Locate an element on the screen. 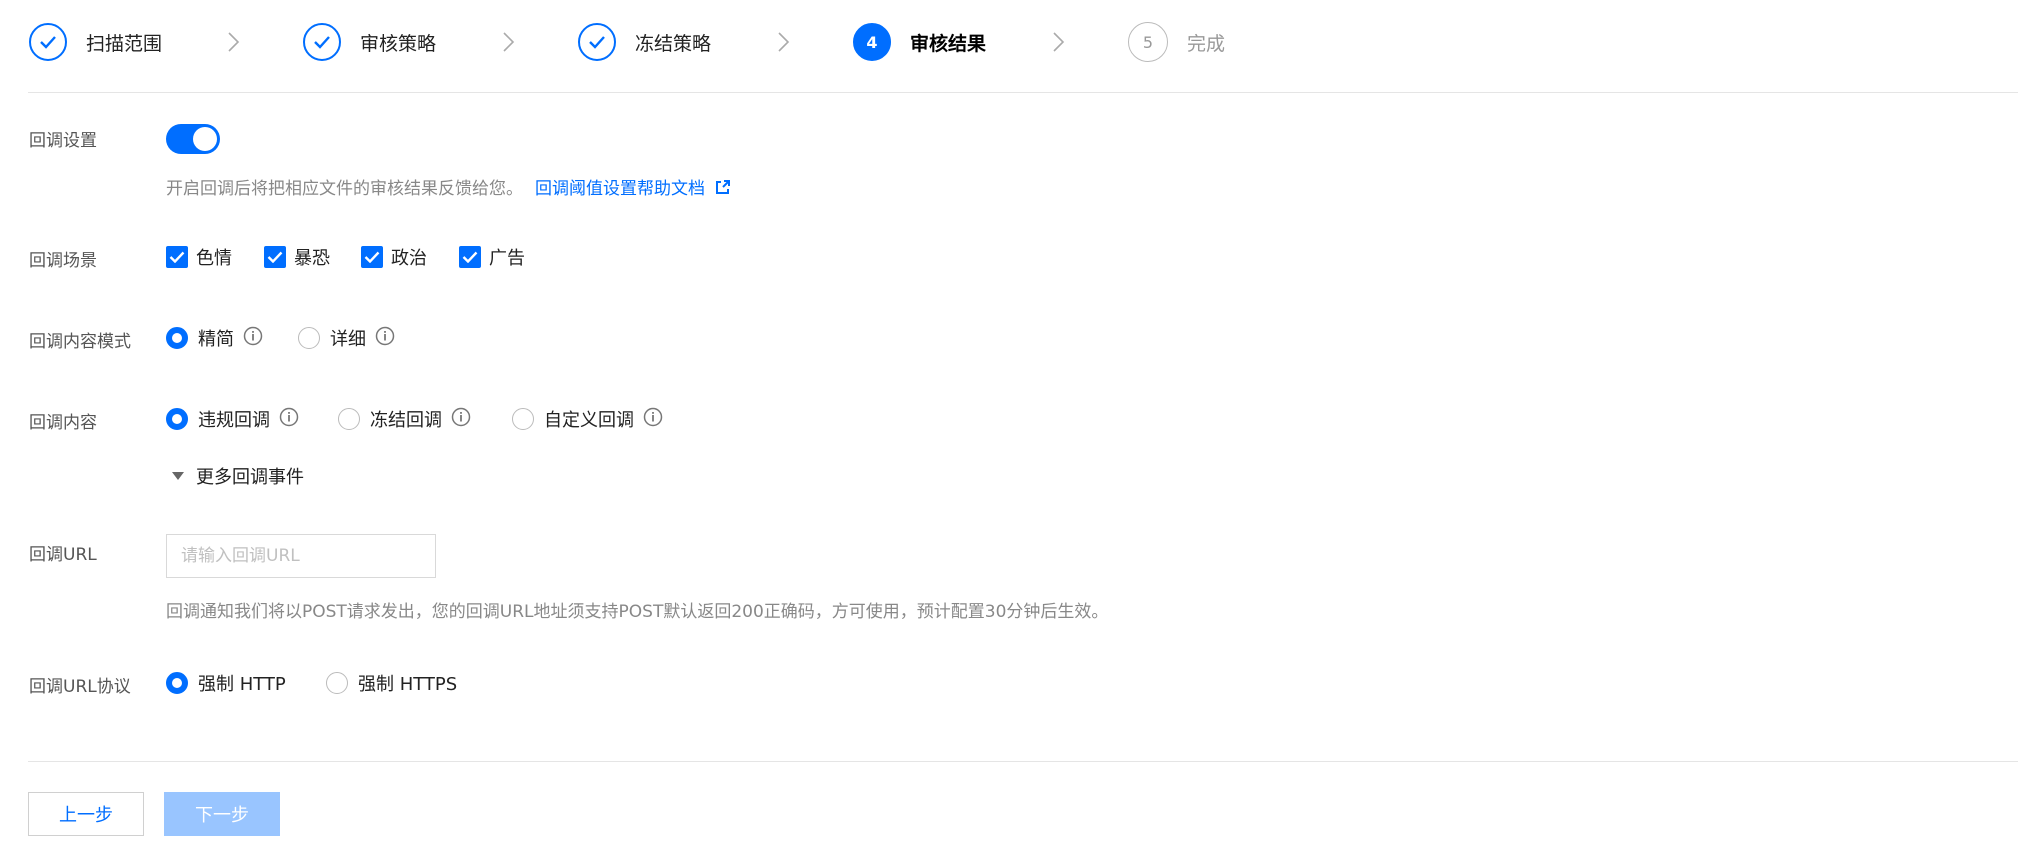 The height and width of the screenshot is (856, 2036). content-radio-custom: 自定义回调 is located at coordinates (587, 419).